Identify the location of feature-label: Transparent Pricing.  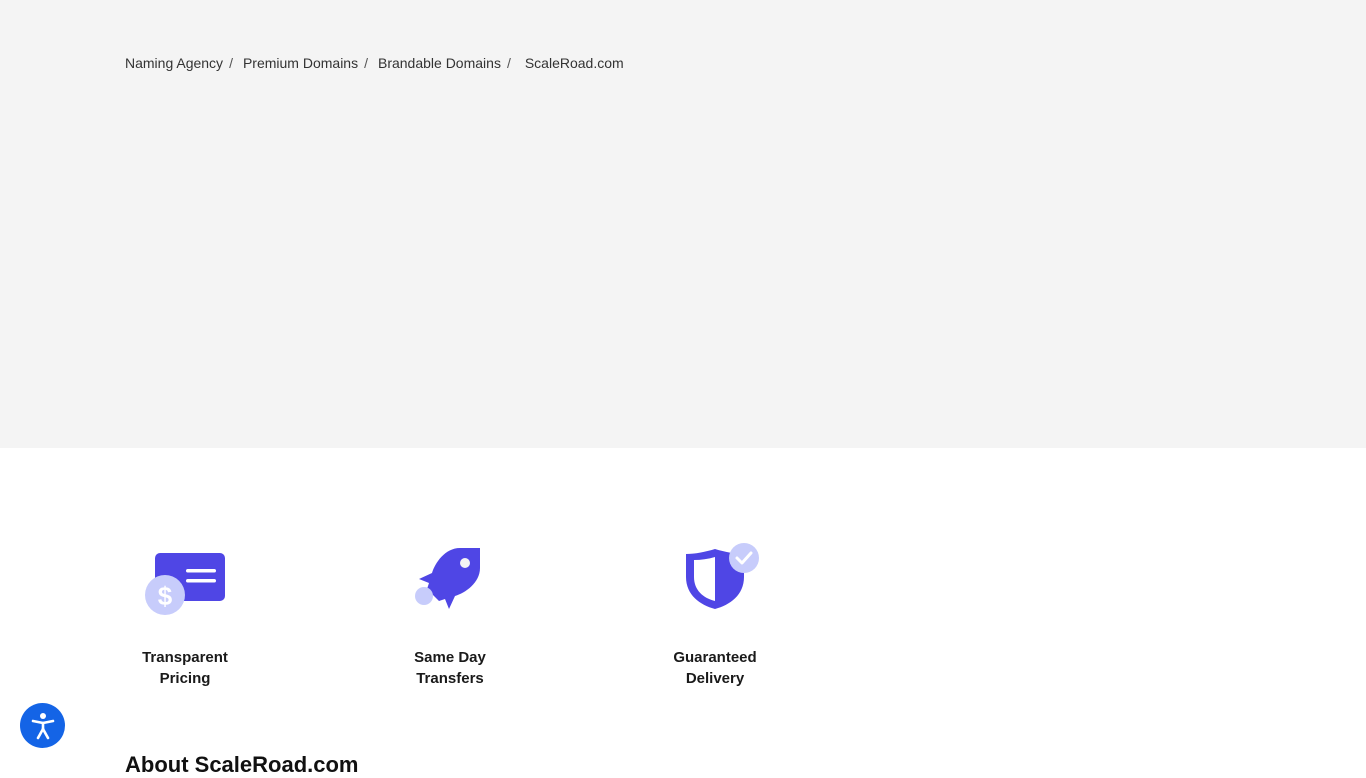
(185, 668).